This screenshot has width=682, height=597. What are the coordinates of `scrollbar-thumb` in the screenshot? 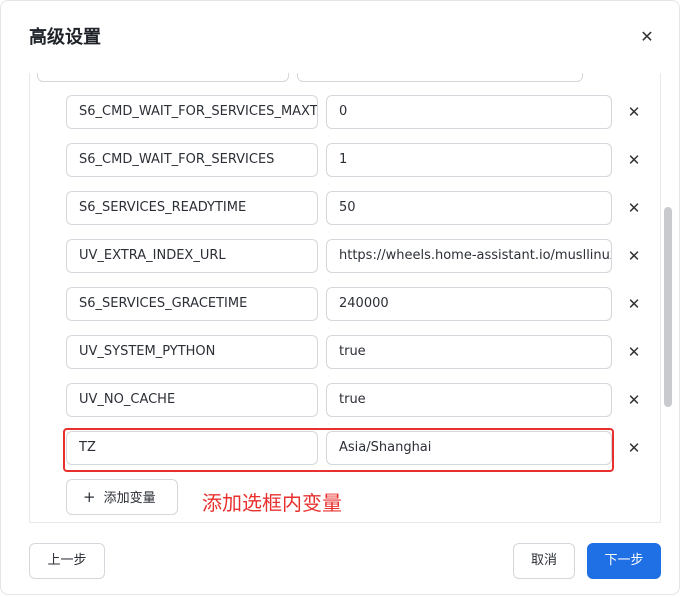 It's located at (668, 307).